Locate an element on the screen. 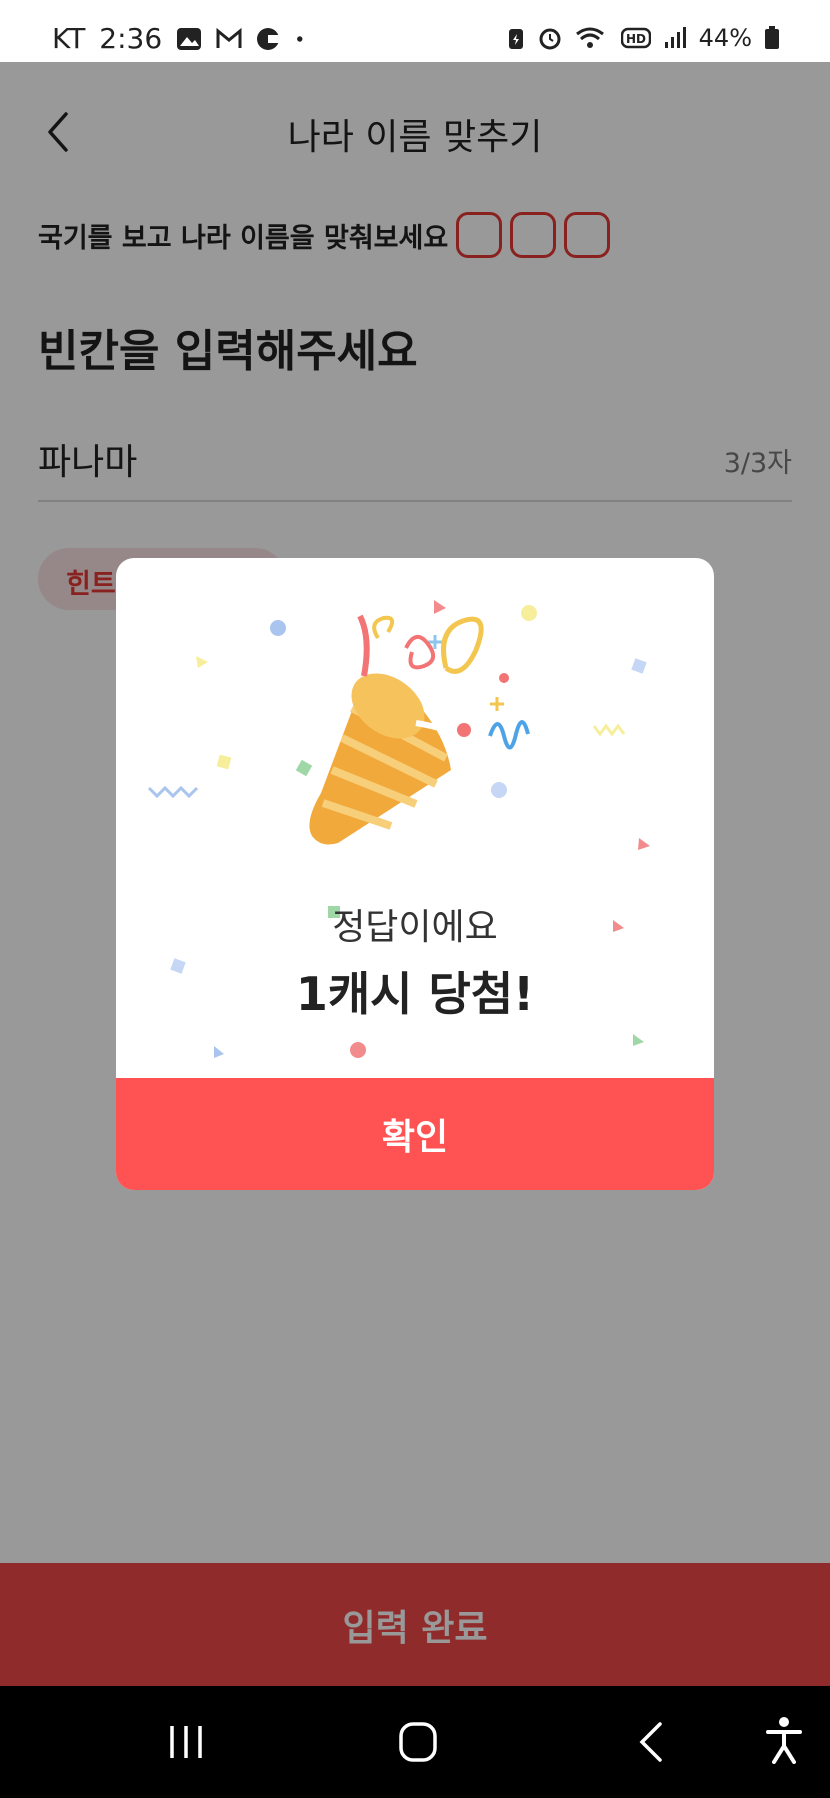 Image resolution: width=830 pixels, height=1798 pixels. hd-icon: HD is located at coordinates (635, 38).